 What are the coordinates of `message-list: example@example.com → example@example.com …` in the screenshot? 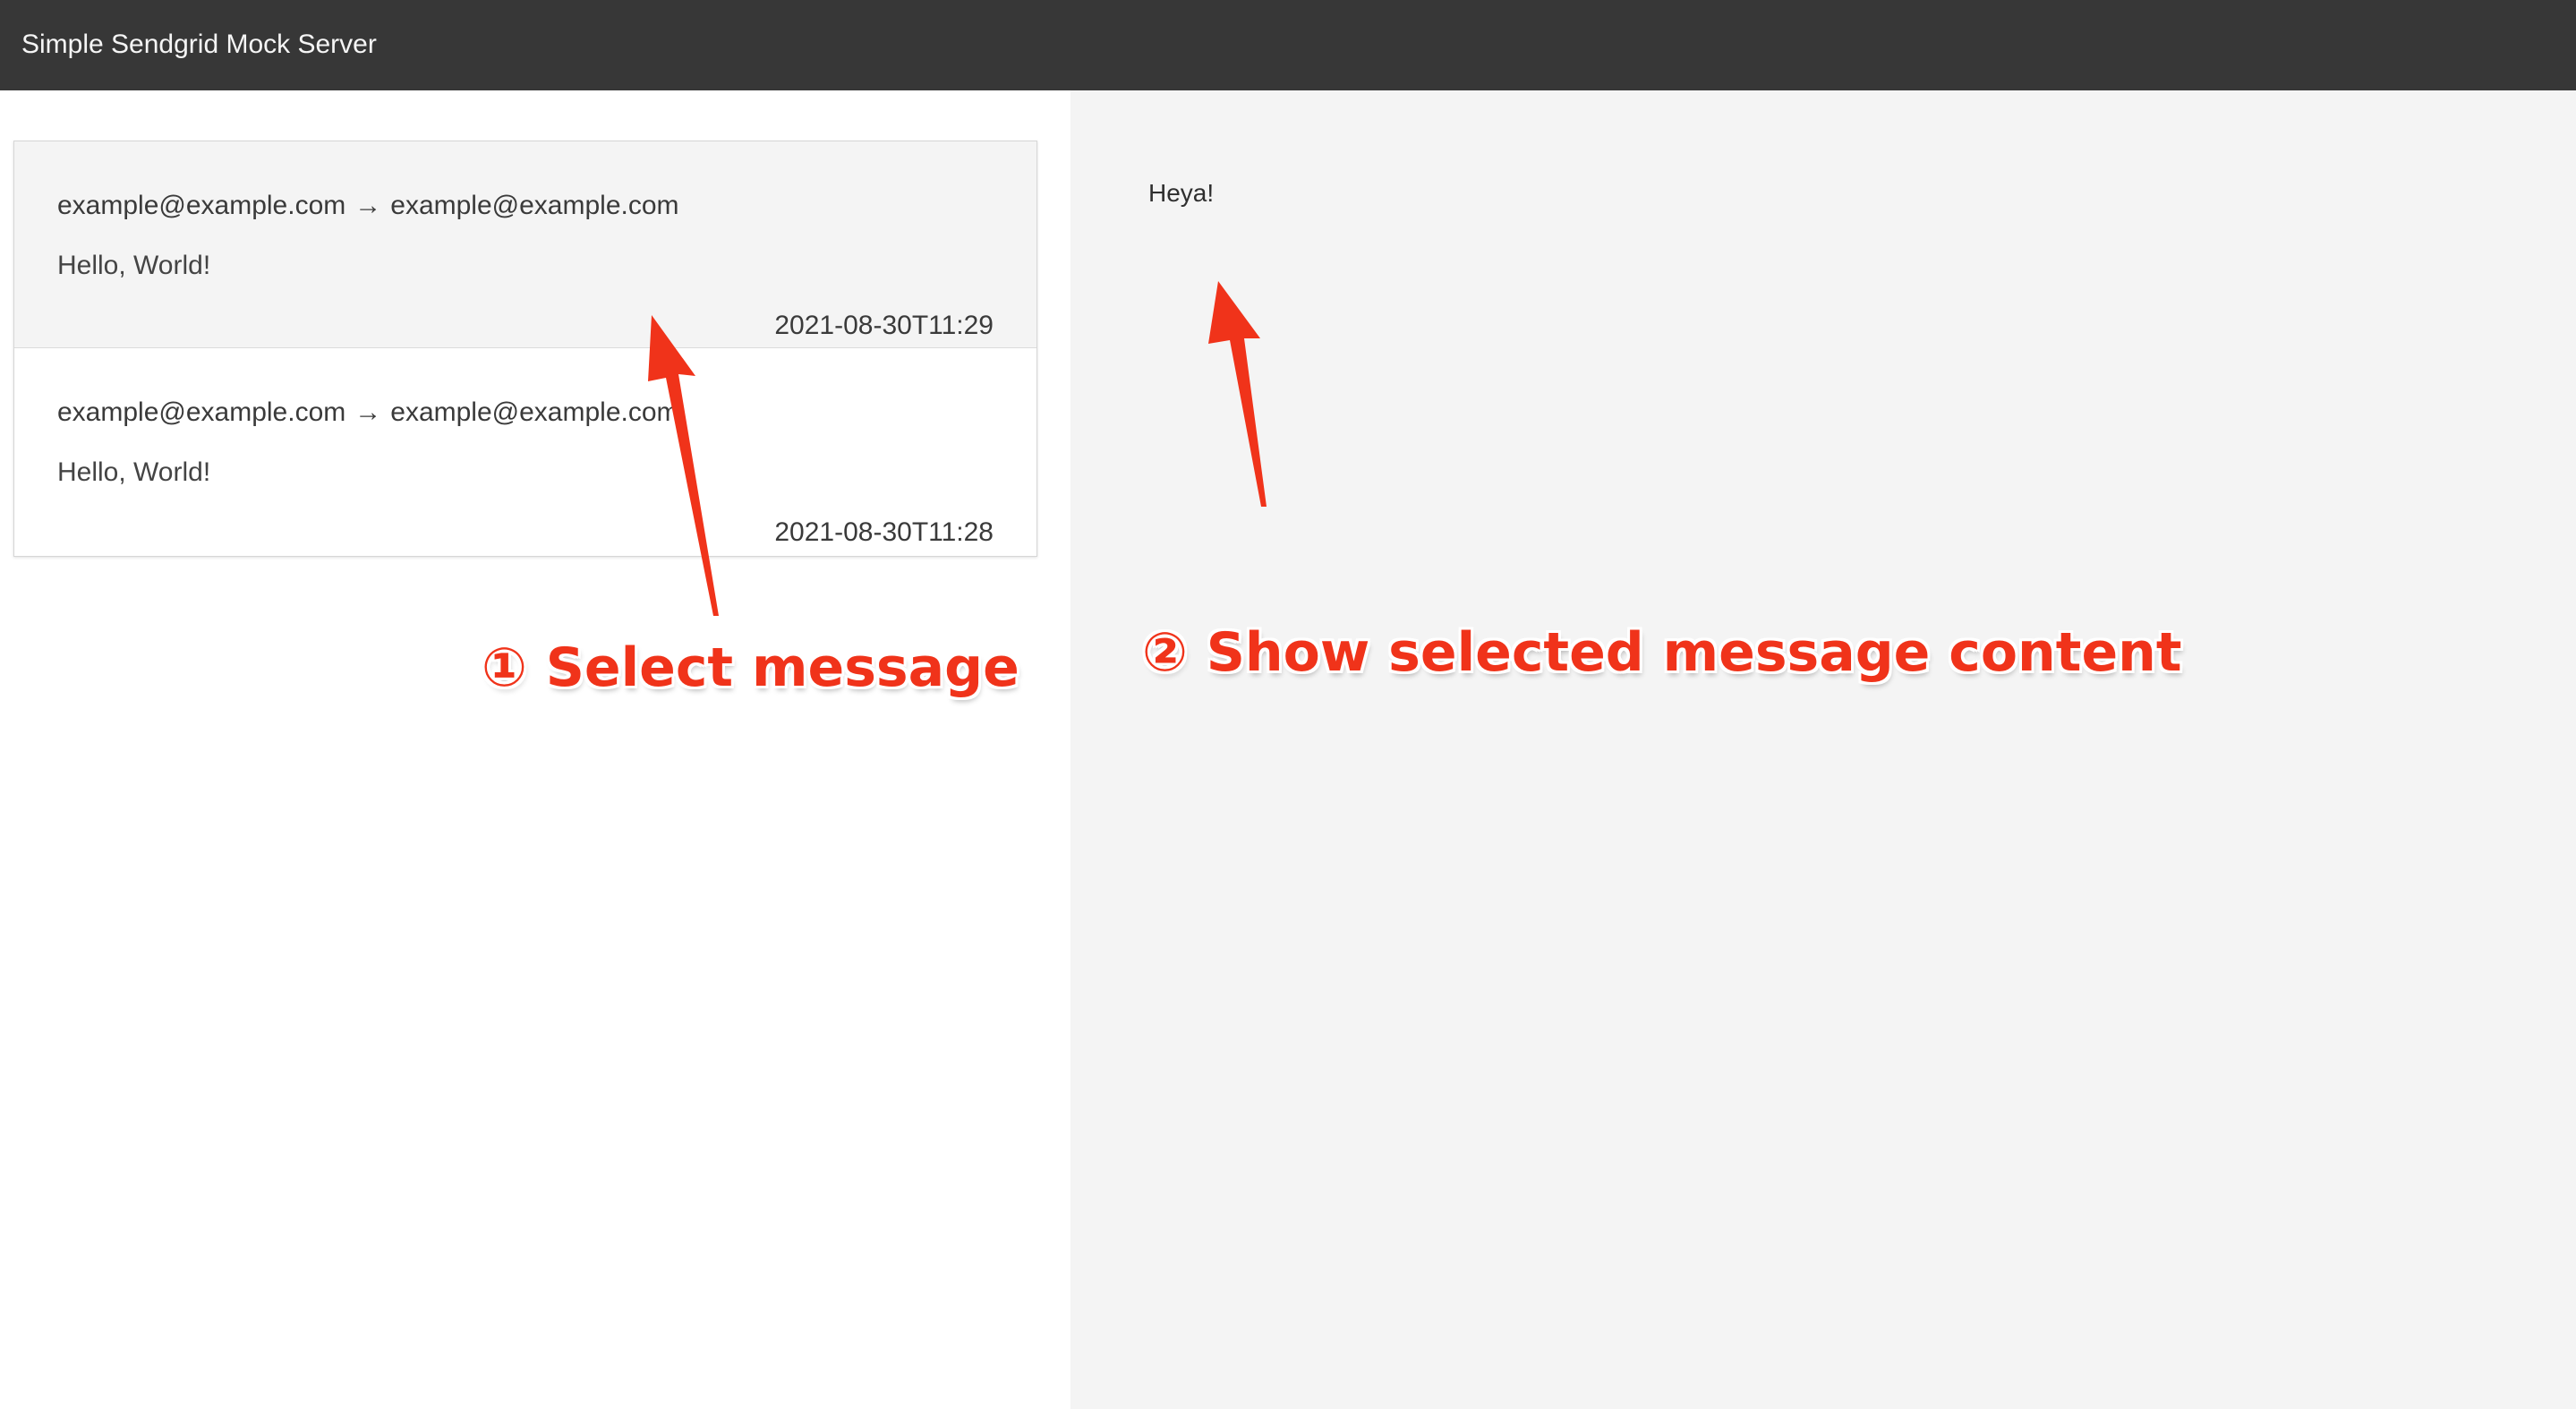 It's located at (525, 349).